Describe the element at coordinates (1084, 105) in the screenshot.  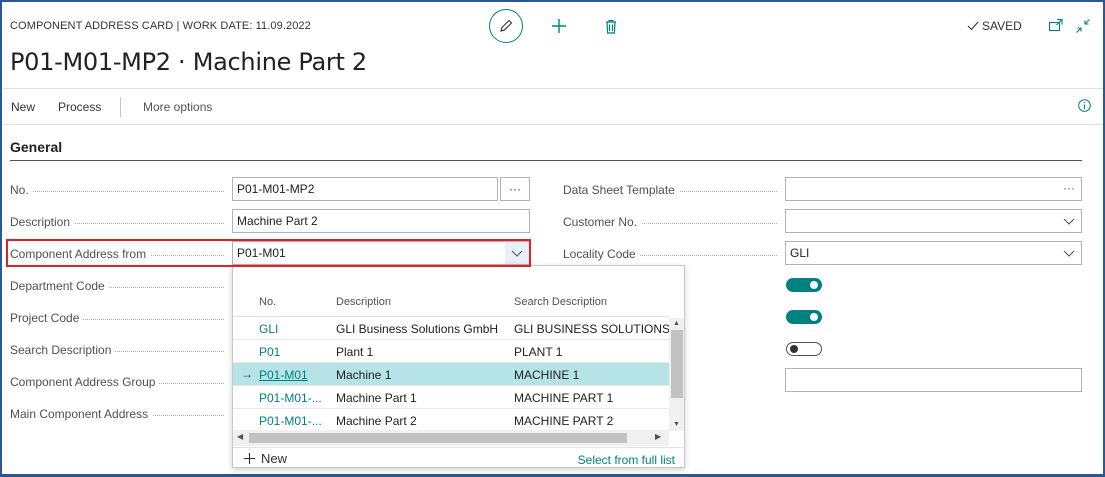
I see `info-icon` at that location.